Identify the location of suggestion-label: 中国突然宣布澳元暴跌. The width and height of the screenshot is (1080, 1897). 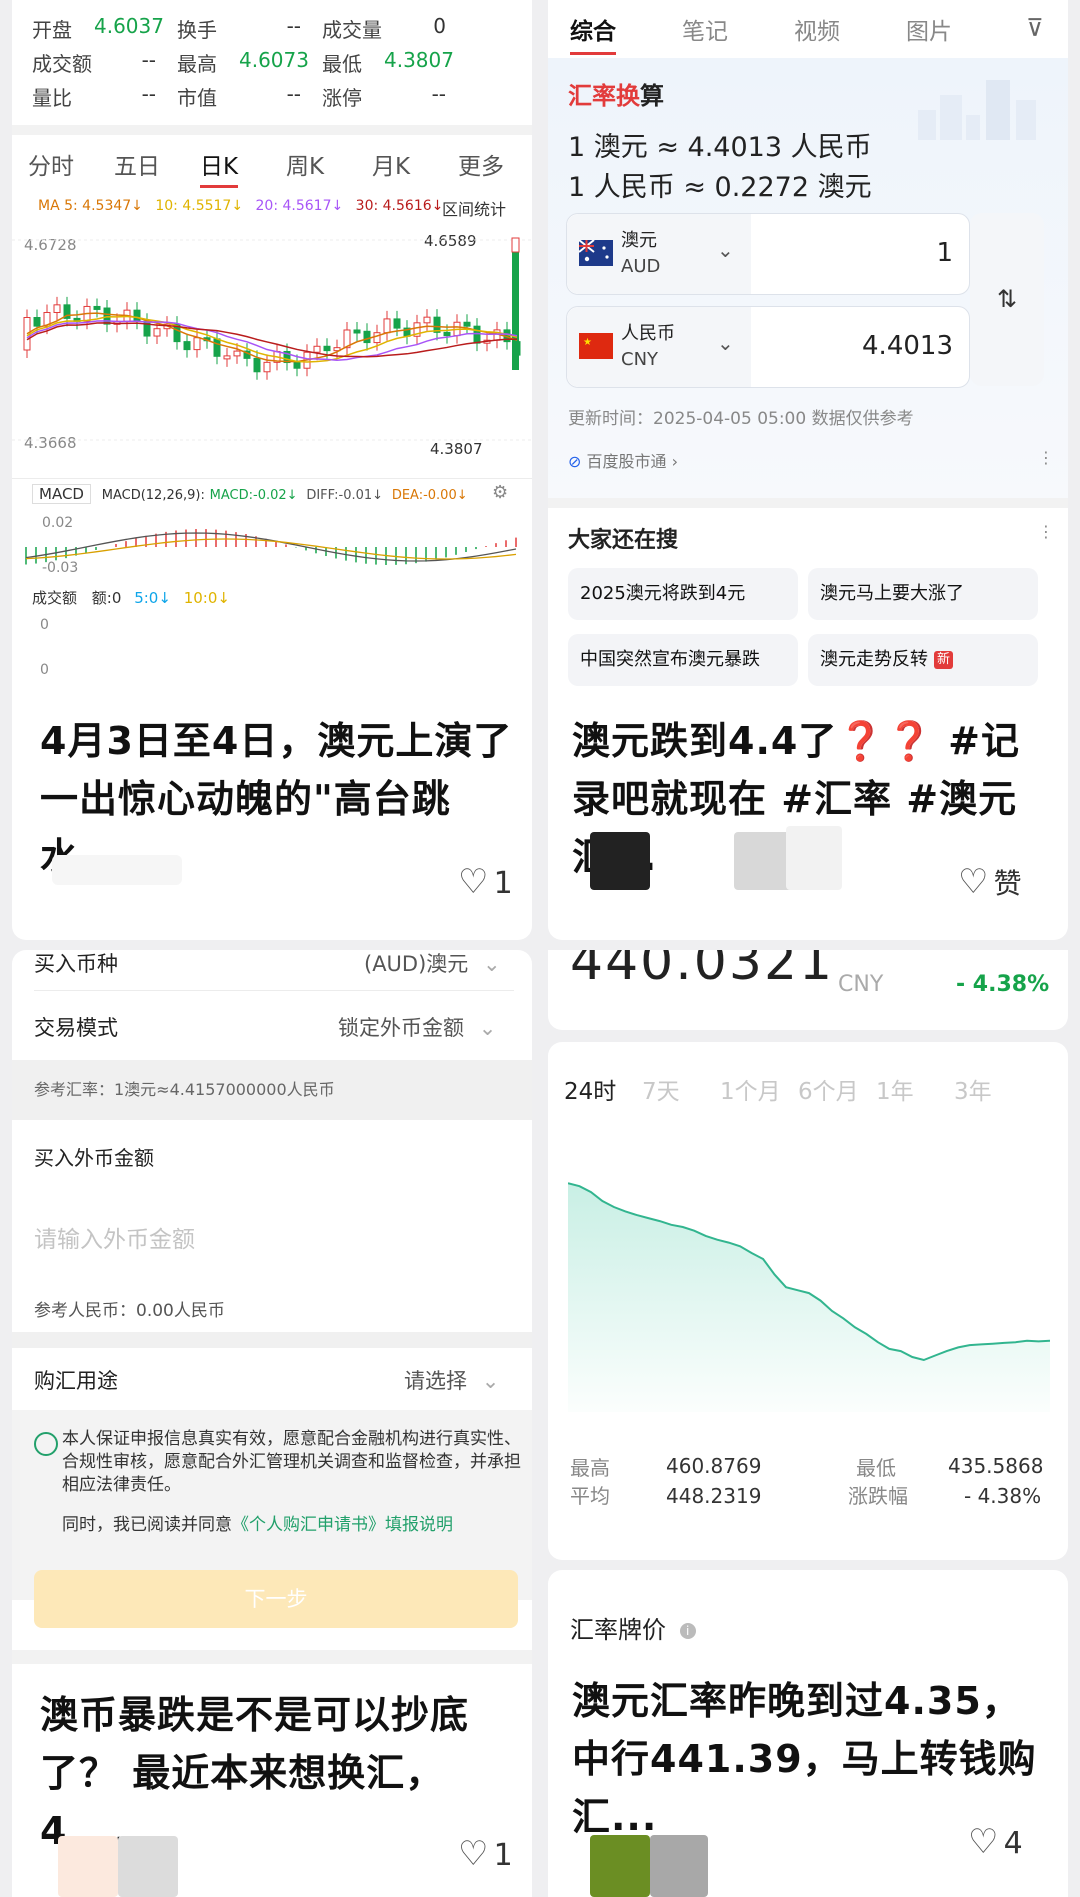
(670, 659).